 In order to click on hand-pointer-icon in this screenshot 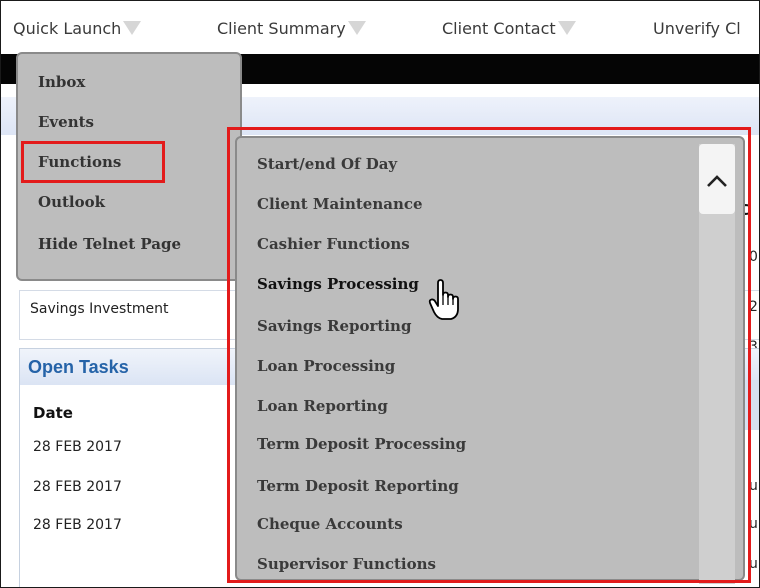, I will do `click(443, 299)`.